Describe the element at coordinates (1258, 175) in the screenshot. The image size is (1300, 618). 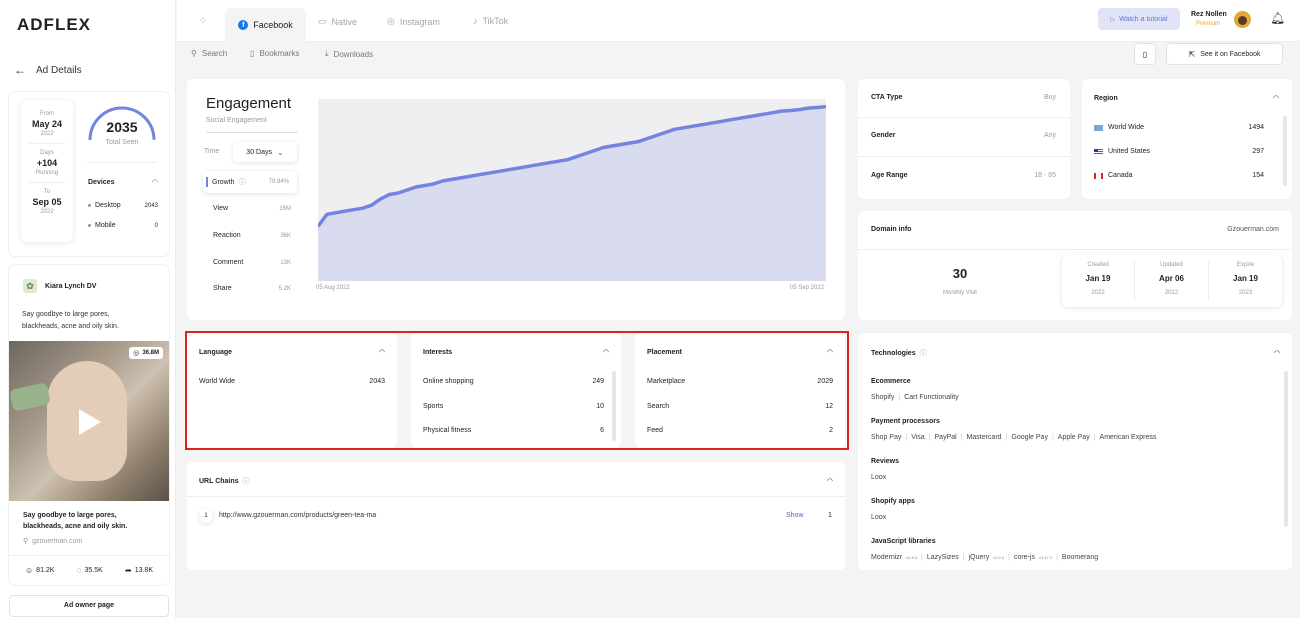
I see `region-value: 154` at that location.